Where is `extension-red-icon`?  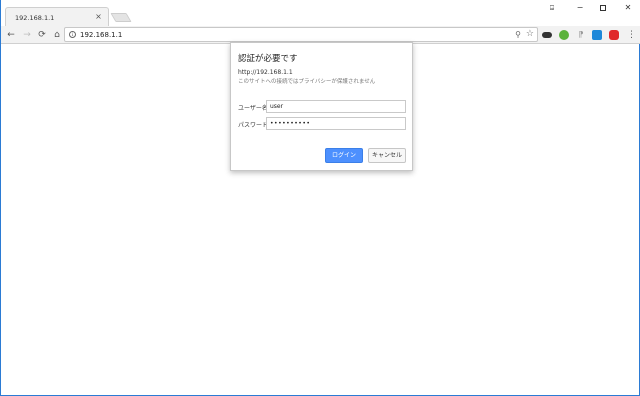
extension-red-icon is located at coordinates (614, 35).